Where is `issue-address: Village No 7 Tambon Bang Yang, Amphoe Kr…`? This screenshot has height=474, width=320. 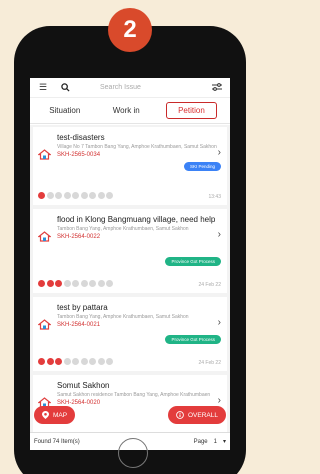 issue-address: Village No 7 Tambon Bang Yang, Amphoe Kr… is located at coordinates (137, 147).